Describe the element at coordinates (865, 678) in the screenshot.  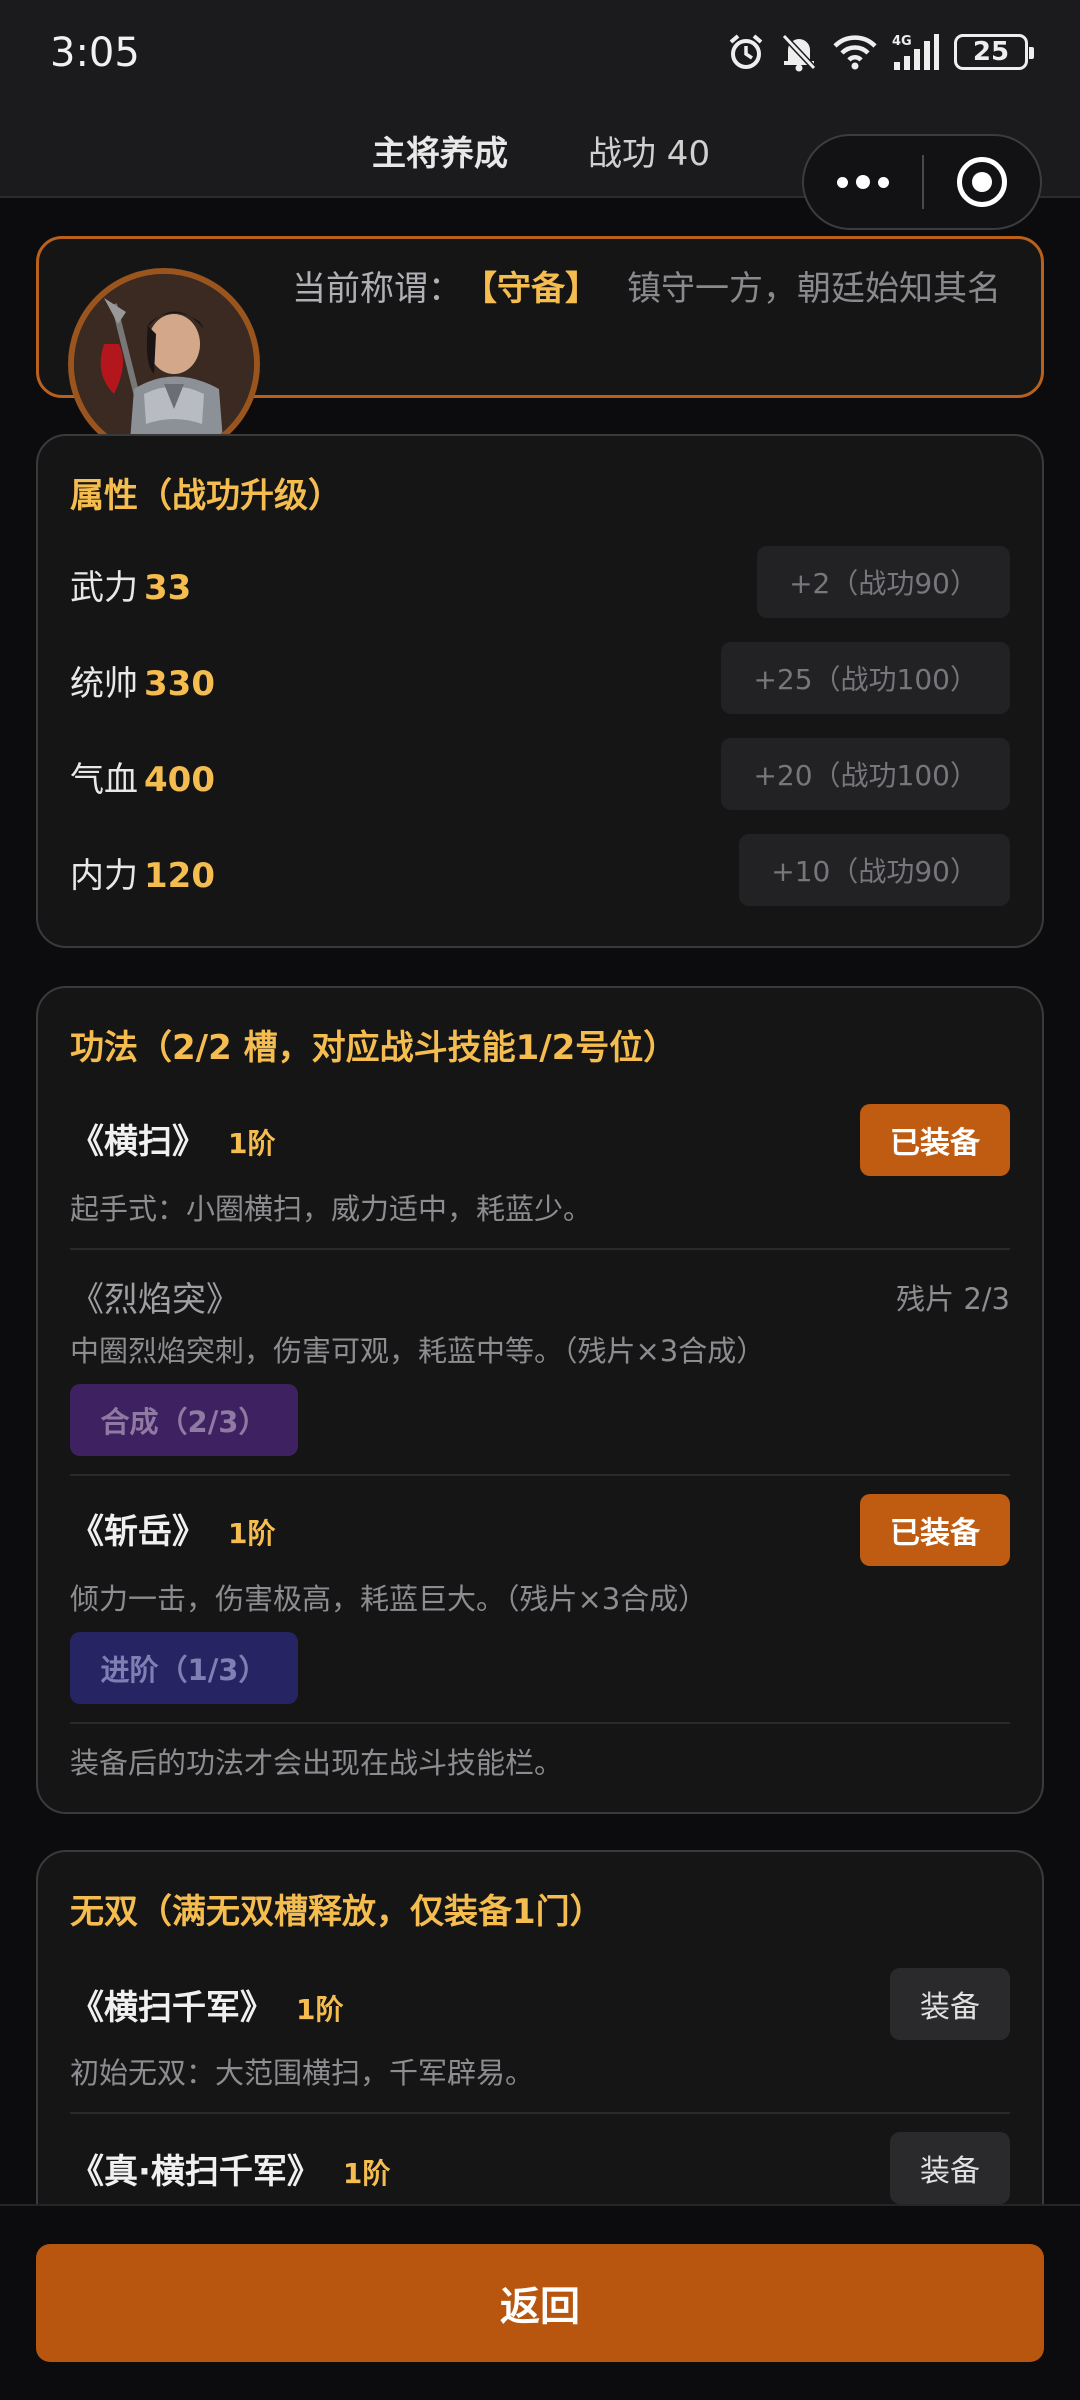
I see `upgrade-command-button: +25（战功100）` at that location.